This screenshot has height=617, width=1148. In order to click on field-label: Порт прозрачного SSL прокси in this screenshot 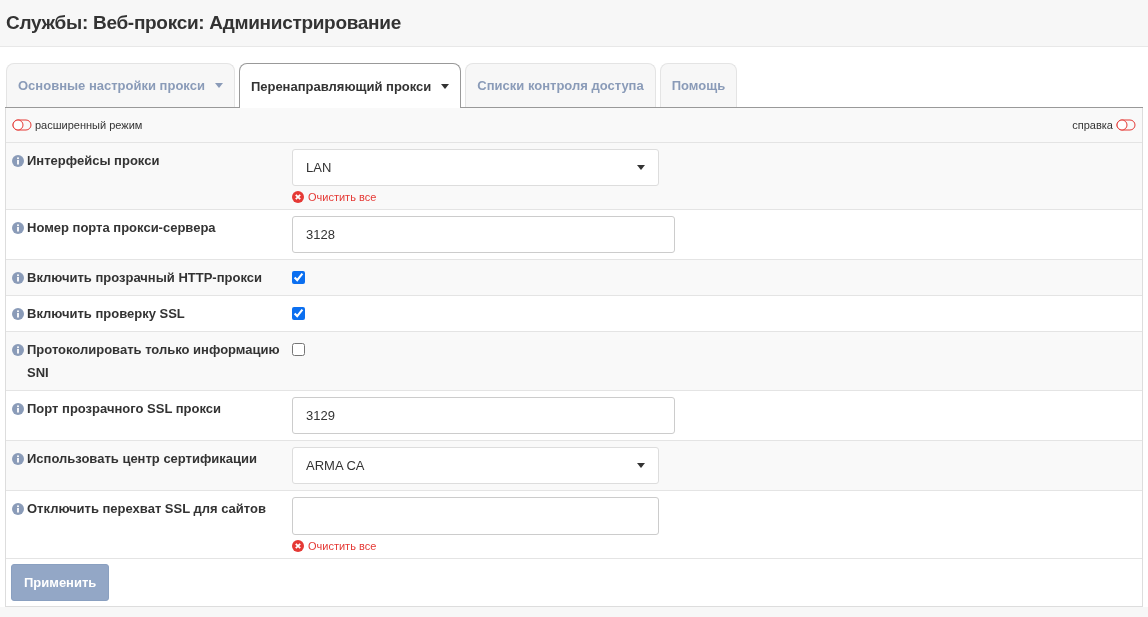, I will do `click(124, 409)`.